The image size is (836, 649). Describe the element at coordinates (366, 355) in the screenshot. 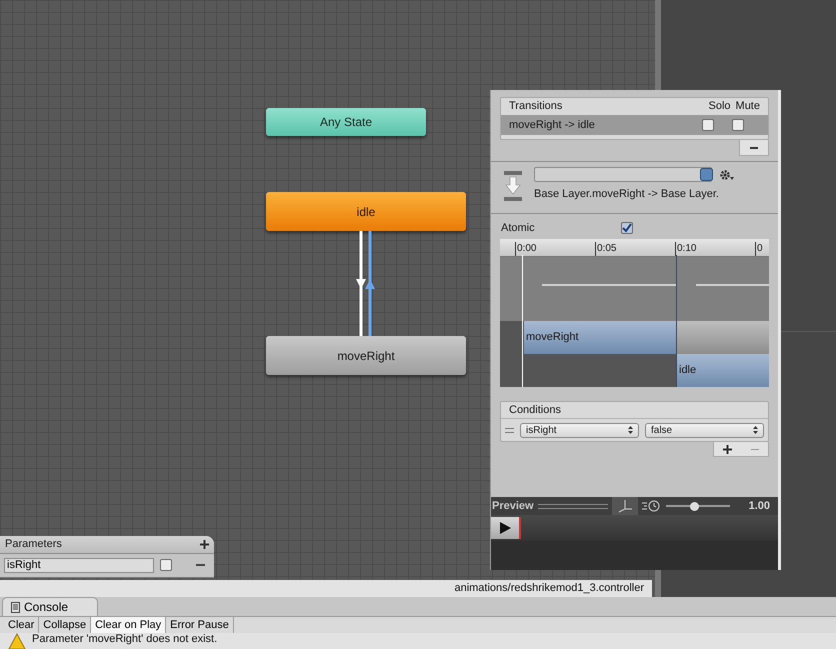

I see `state-node: moveRight` at that location.